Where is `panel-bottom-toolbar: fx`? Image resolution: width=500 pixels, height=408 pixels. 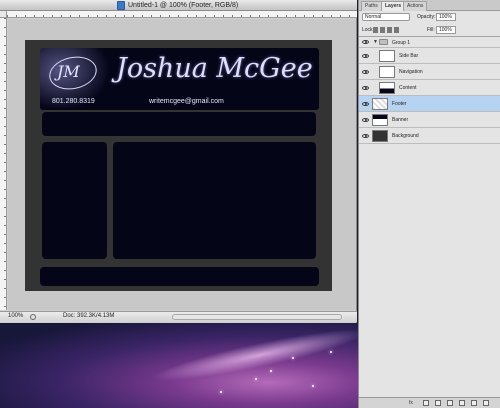 panel-bottom-toolbar: fx is located at coordinates (429, 402).